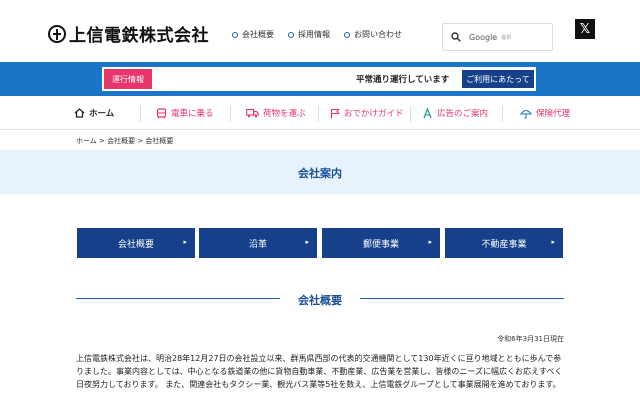 The height and width of the screenshot is (400, 640). Describe the element at coordinates (498, 79) in the screenshot. I see `usage-guide-button: ご利用にあたって` at that location.